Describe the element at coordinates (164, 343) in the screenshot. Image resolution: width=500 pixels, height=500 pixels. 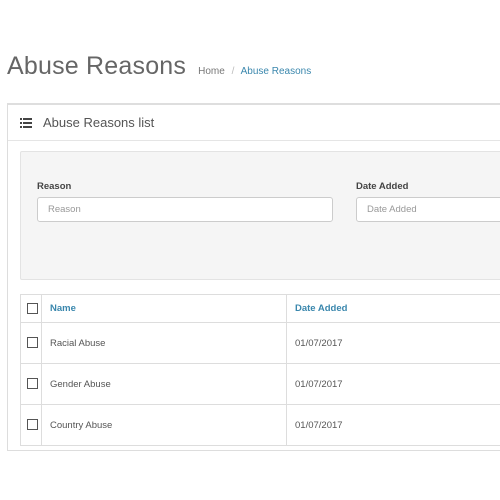
I see `row-name: Racial Abuse` at that location.